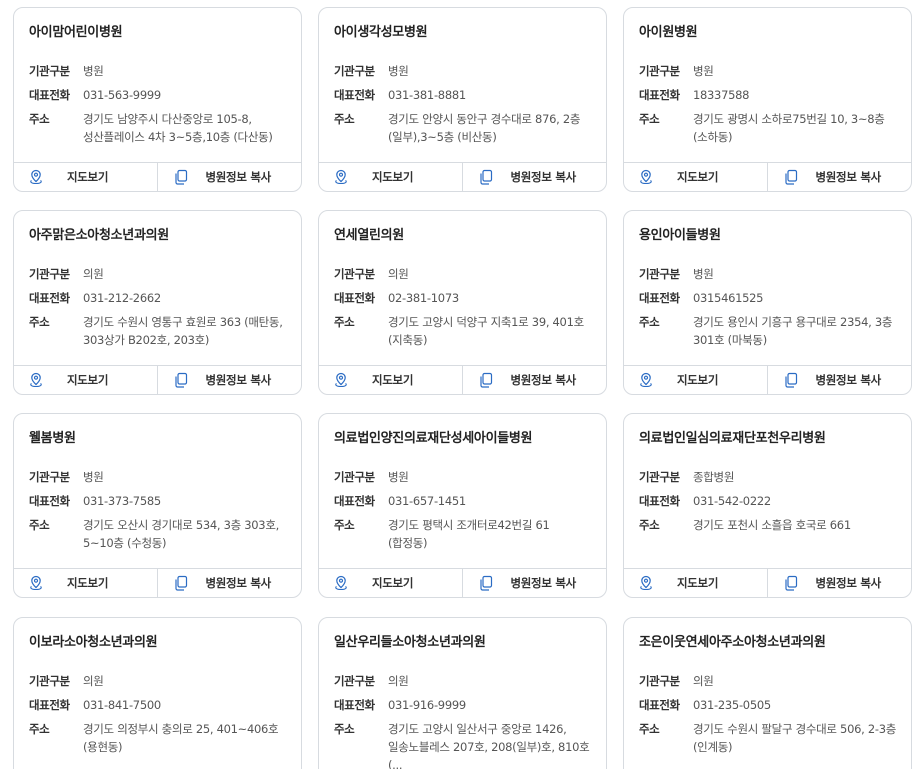 Image resolution: width=922 pixels, height=769 pixels. I want to click on phone-row: 대표전화 031-542-0222, so click(767, 501).